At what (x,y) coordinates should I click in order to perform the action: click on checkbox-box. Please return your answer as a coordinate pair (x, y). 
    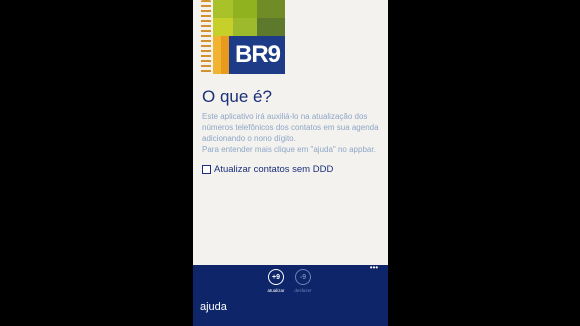
    Looking at the image, I should click on (206, 169).